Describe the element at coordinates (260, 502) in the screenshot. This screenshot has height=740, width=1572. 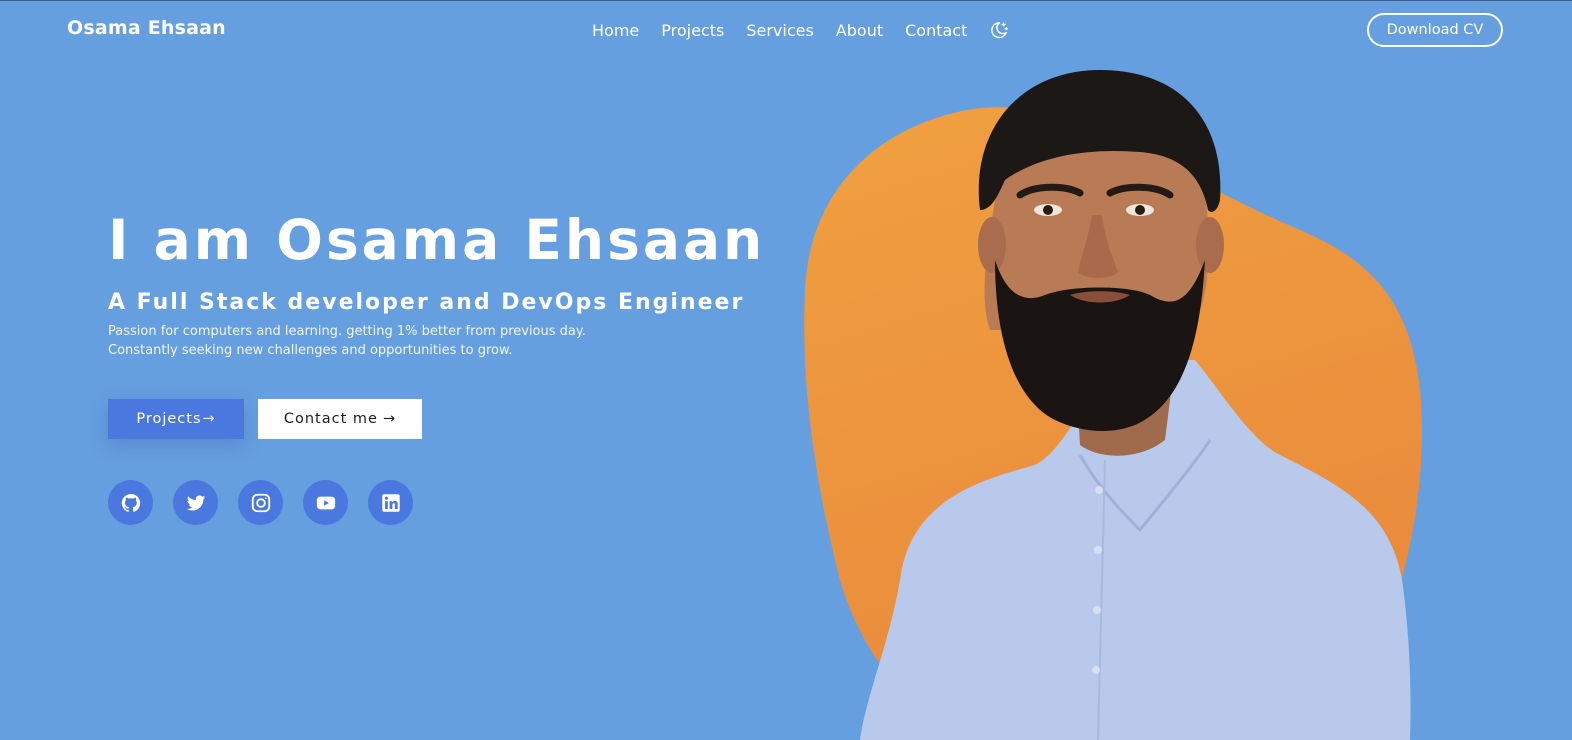
I see `instagram-icon` at that location.